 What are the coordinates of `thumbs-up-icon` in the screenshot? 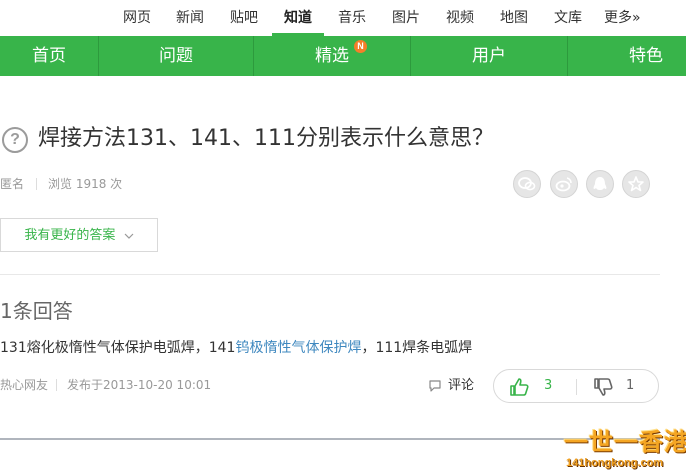 It's located at (519, 387).